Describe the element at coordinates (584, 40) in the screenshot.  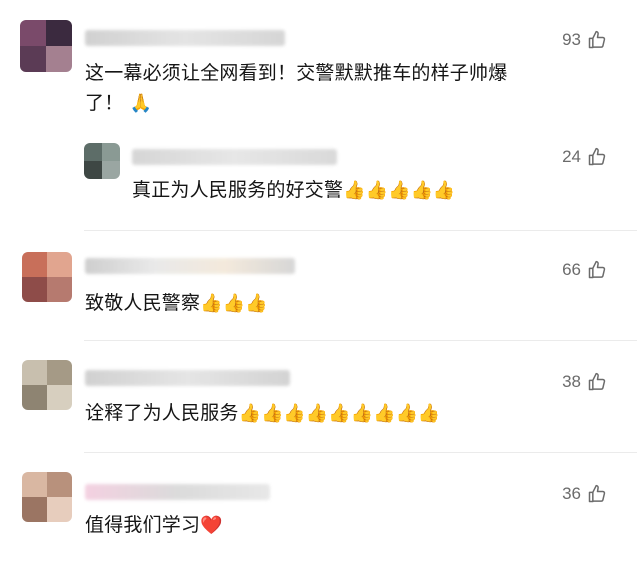
I see `like-button: 93` at that location.